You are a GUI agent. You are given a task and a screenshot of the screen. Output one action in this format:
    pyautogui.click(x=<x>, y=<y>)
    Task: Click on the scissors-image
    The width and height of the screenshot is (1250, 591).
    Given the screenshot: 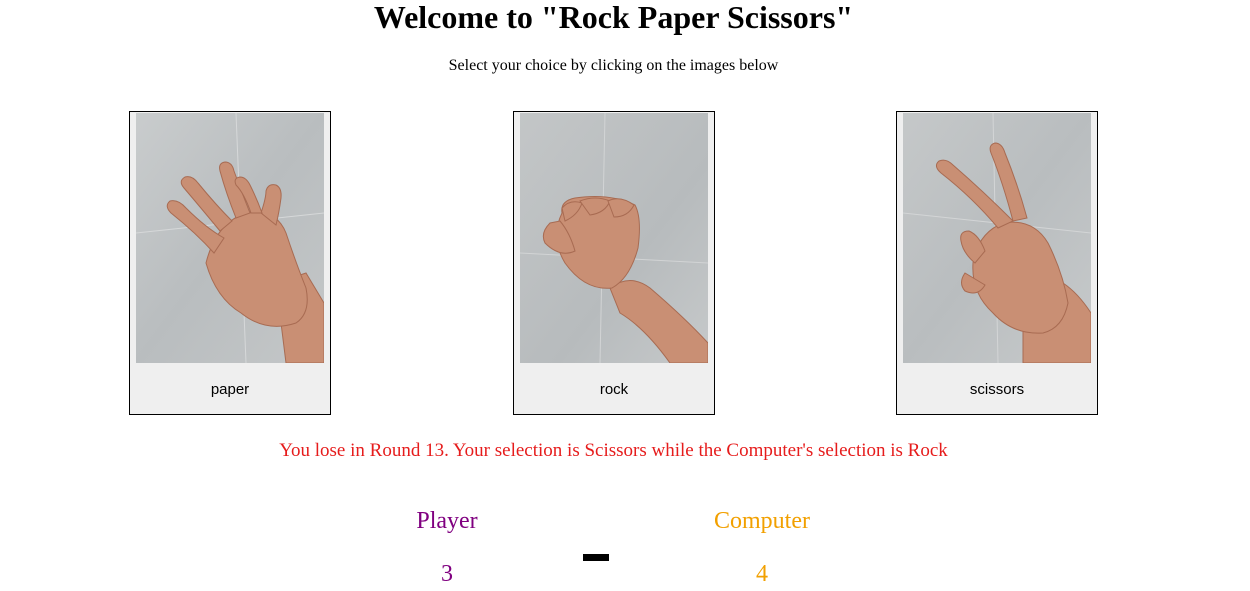 What is the action you would take?
    pyautogui.click(x=997, y=238)
    